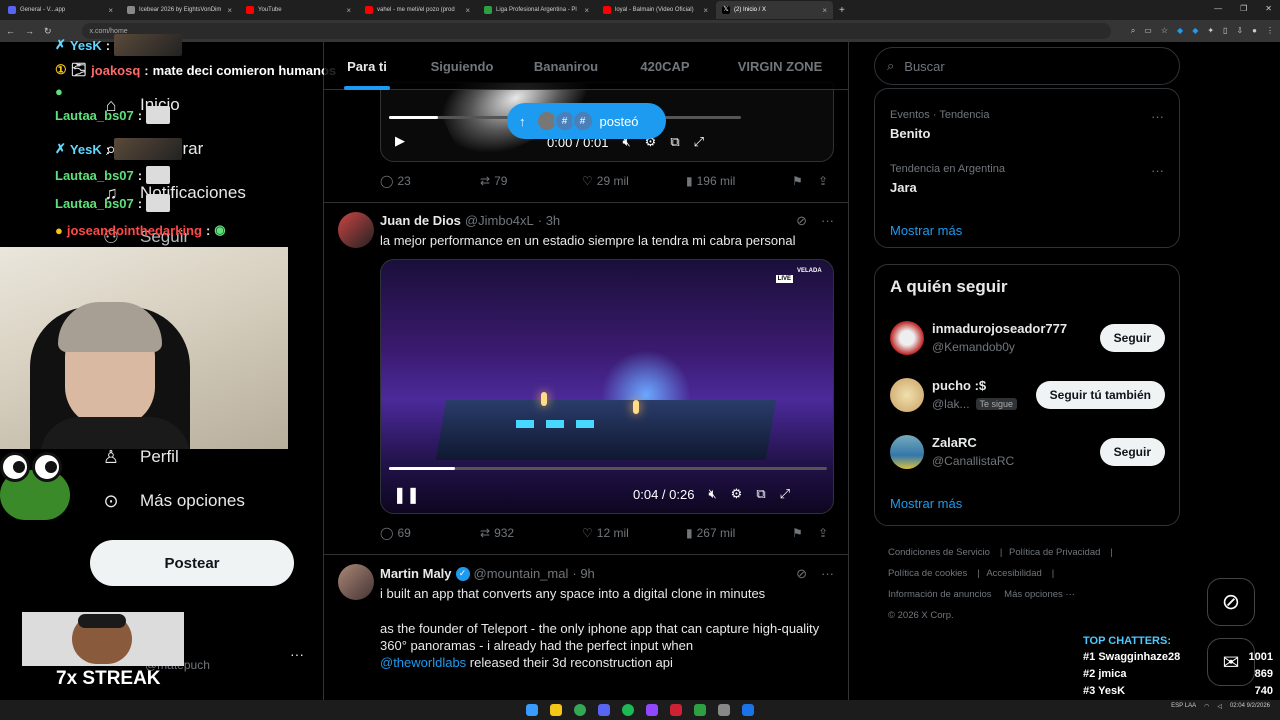  What do you see at coordinates (655, 10) in the screenshot?
I see `browser-tab: loyal - Balmain (Video Oficial) ×` at bounding box center [655, 10].